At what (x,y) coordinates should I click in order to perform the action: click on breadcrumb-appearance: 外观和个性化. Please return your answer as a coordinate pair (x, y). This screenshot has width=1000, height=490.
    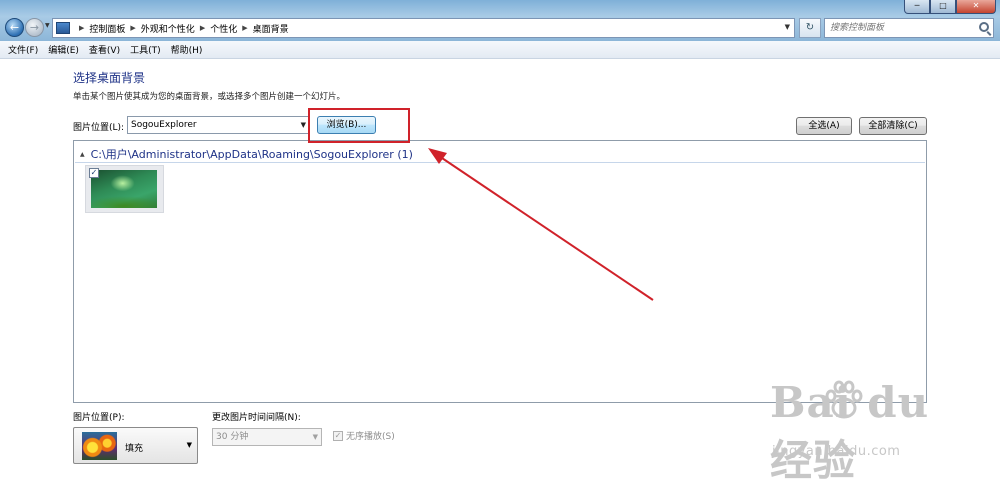
    Looking at the image, I should click on (168, 28).